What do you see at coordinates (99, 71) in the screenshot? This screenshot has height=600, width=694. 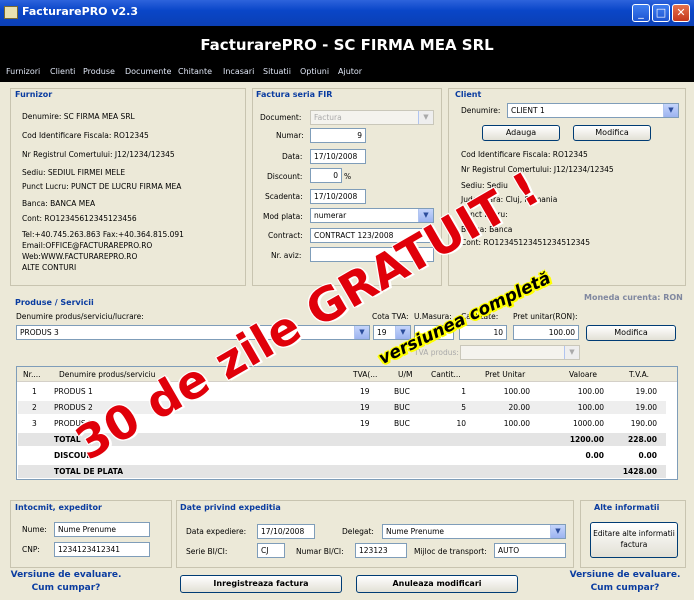 I see `menu-produse: Produse` at bounding box center [99, 71].